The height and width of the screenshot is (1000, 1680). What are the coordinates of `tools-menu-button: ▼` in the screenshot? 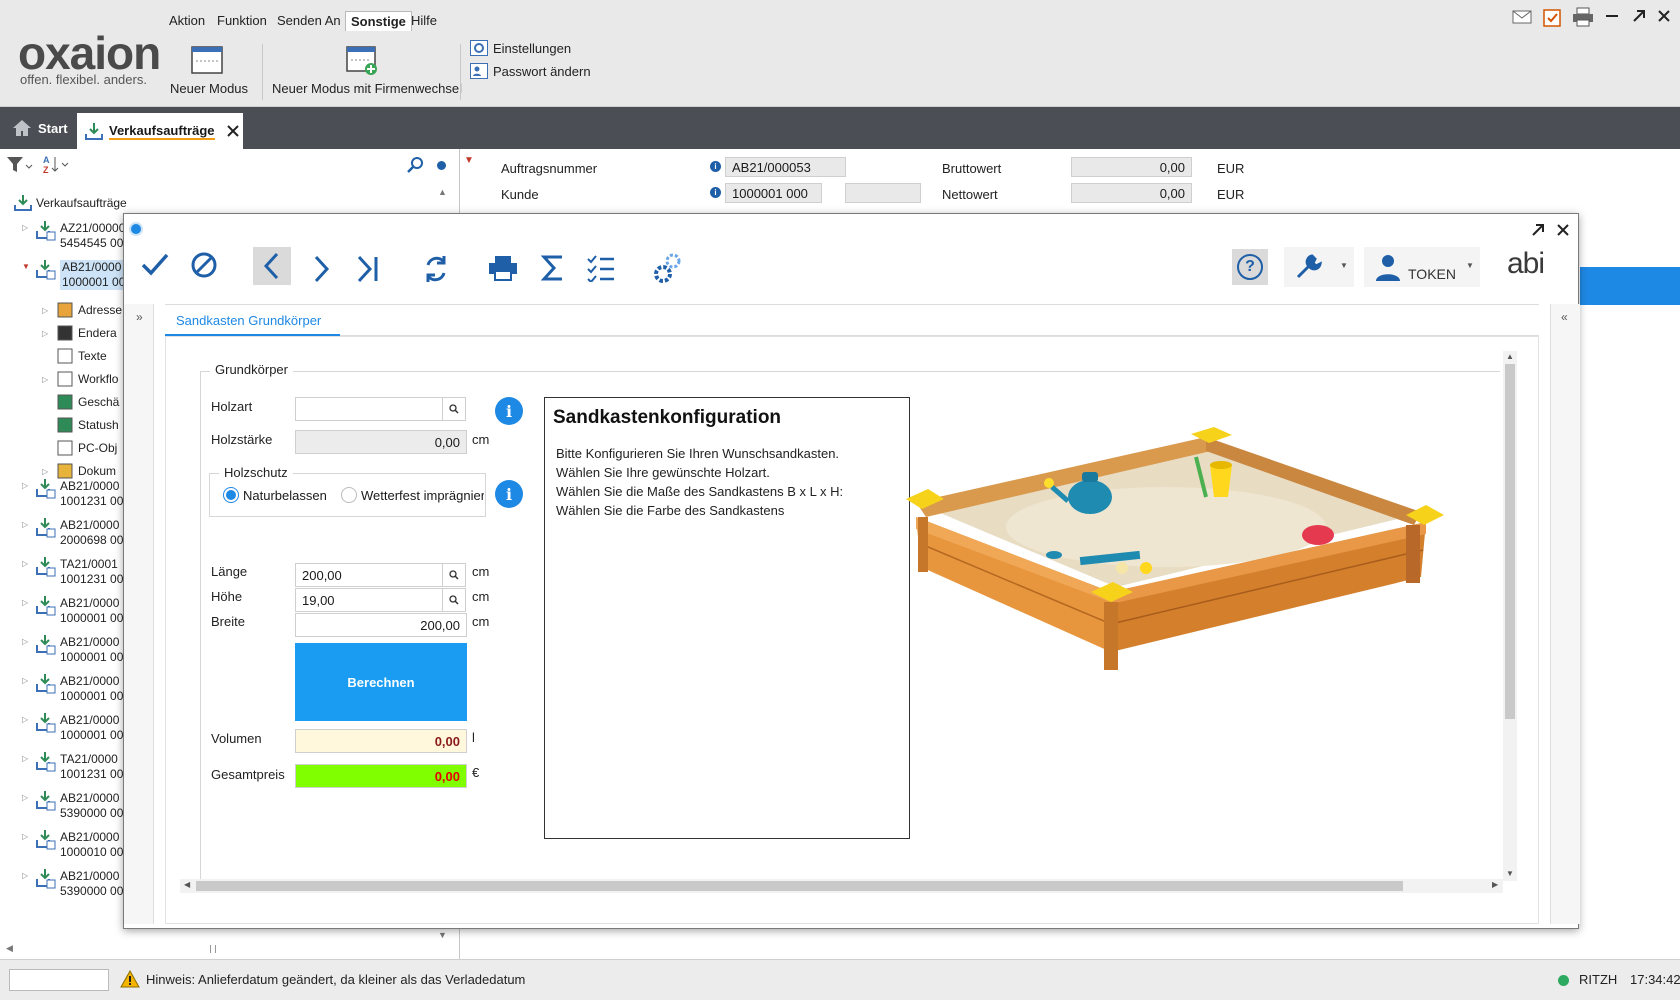 It's located at (1319, 267).